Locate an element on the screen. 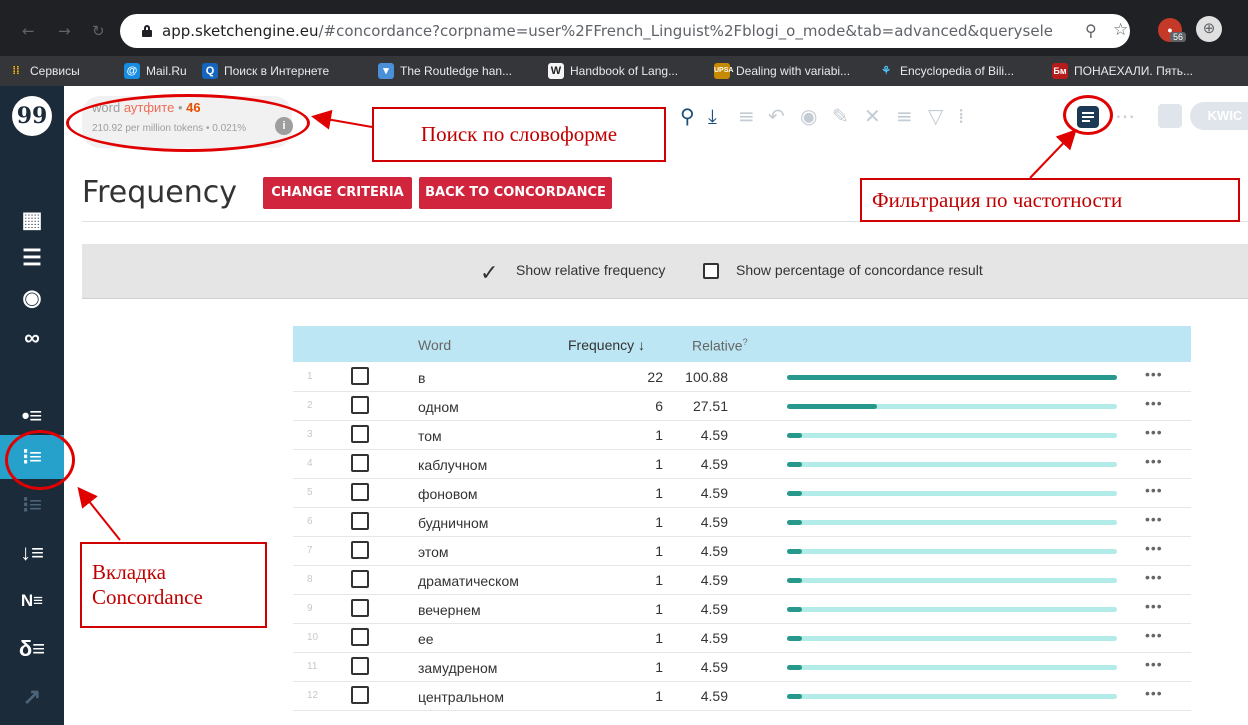 The image size is (1248, 725). search-icon: ⚲ is located at coordinates (687, 116).